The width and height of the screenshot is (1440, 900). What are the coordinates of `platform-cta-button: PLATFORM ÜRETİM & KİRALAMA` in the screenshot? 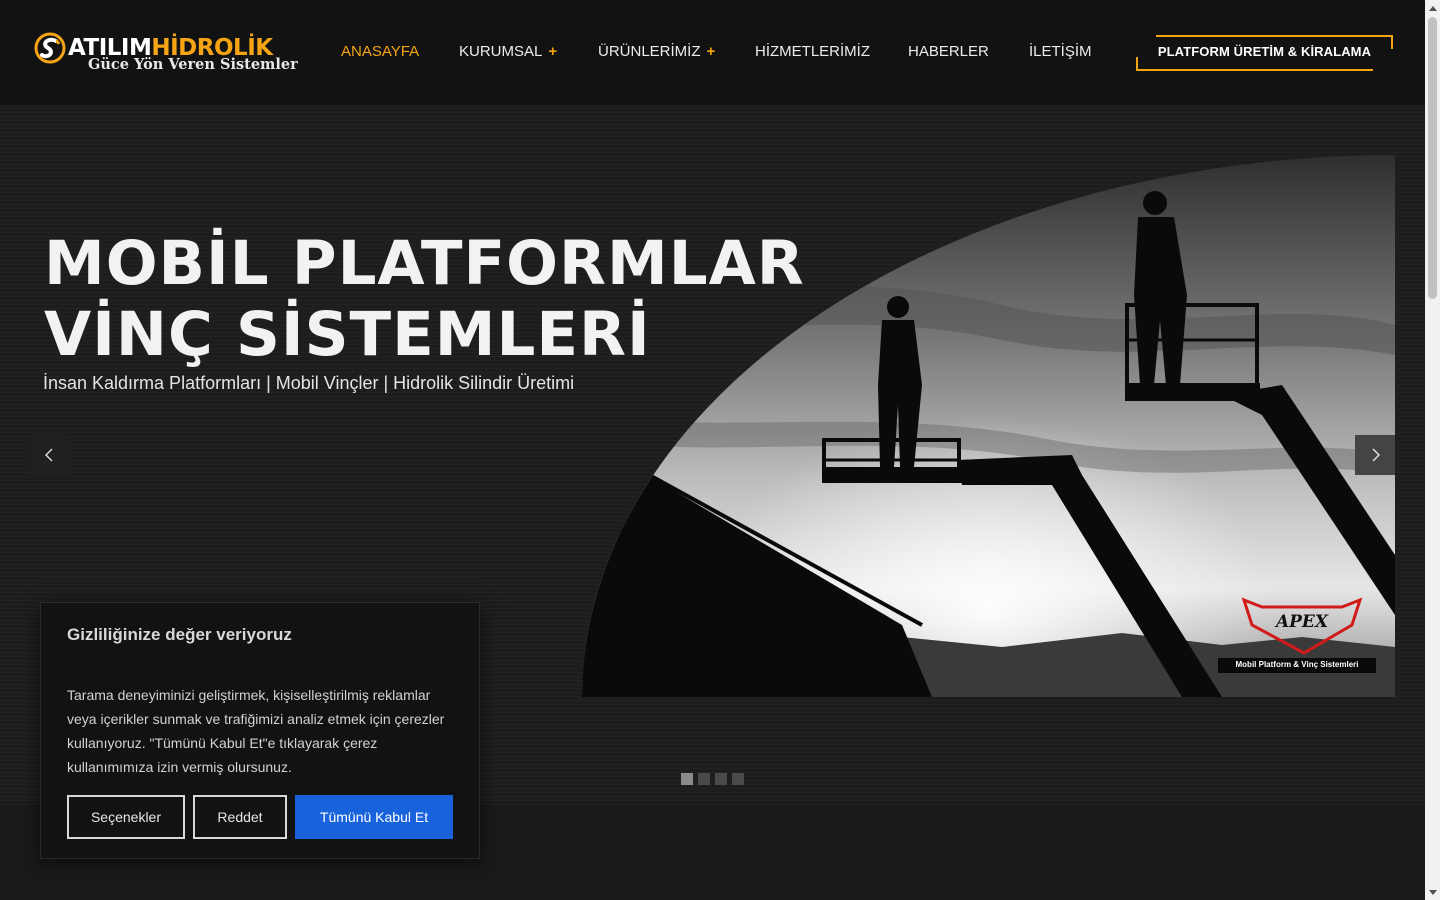 It's located at (1264, 53).